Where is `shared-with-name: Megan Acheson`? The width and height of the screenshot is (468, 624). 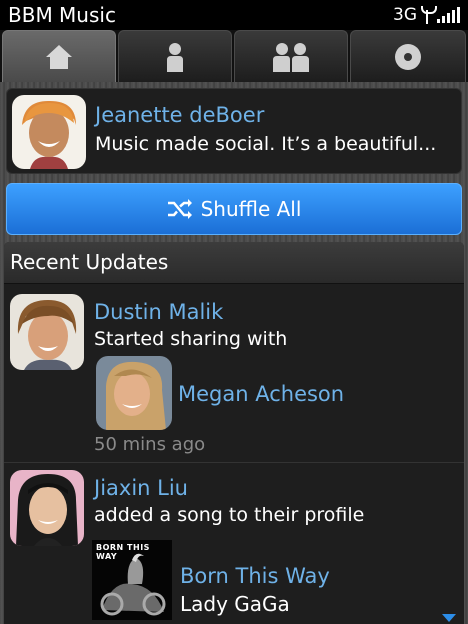
shared-with-name: Megan Acheson is located at coordinates (261, 394).